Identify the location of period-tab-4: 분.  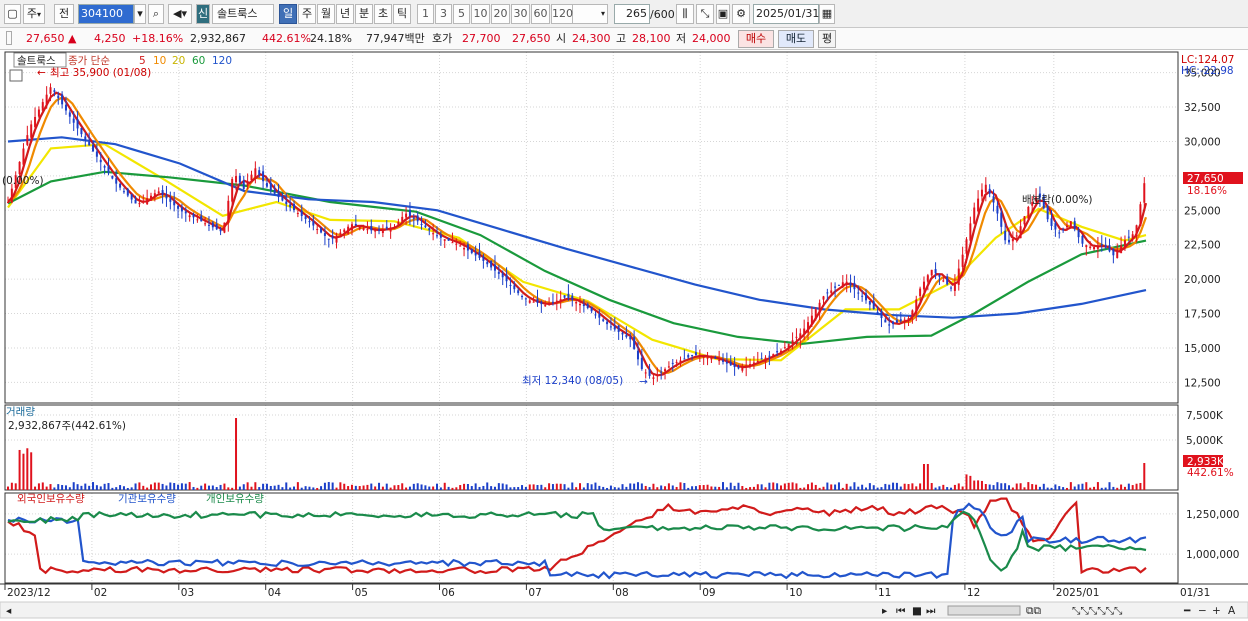
(364, 14).